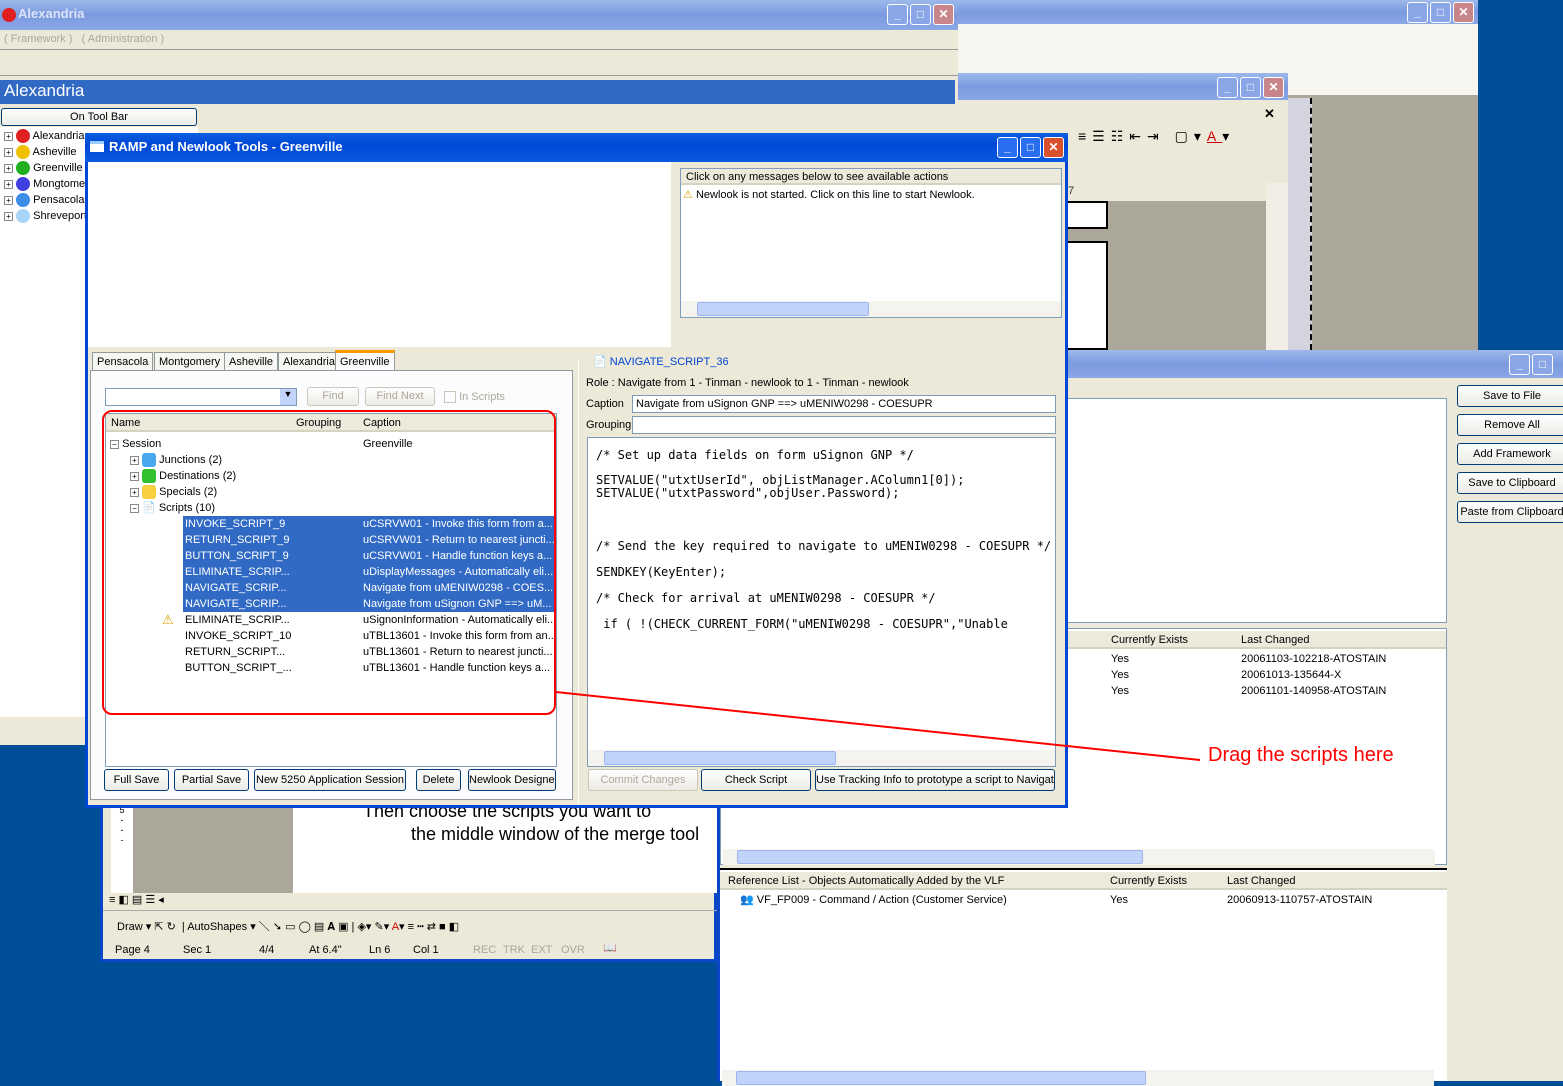  I want to click on annotation-arrow-line, so click(878, 726).